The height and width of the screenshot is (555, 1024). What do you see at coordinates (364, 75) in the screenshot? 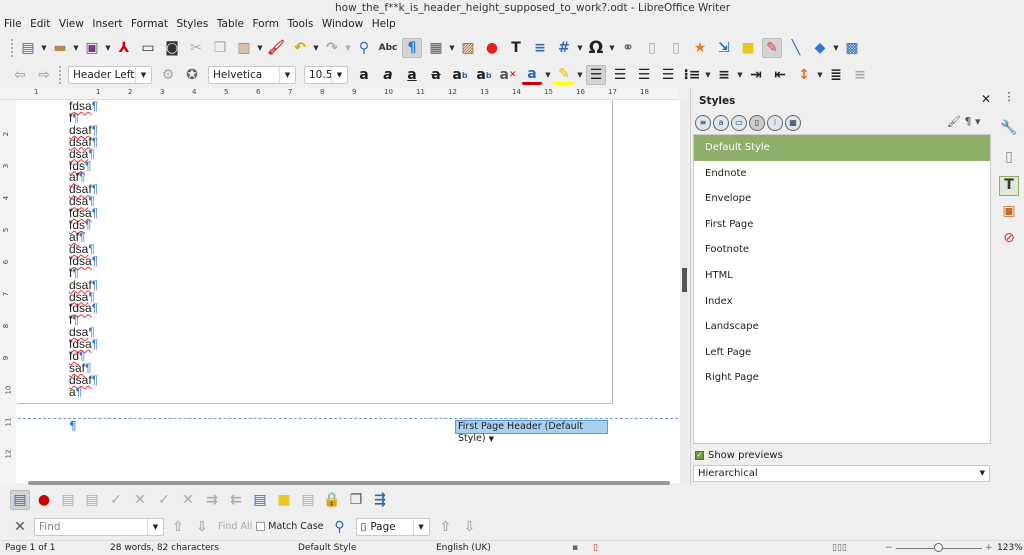
I see `bold-icon: a` at bounding box center [364, 75].